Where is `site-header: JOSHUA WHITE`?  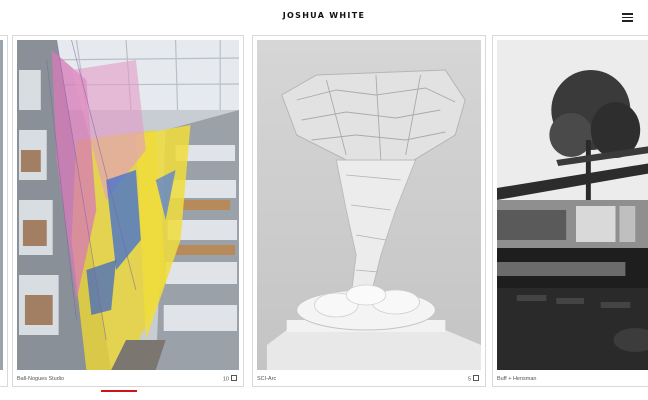
site-header: JOSHUA WHITE is located at coordinates (324, 17).